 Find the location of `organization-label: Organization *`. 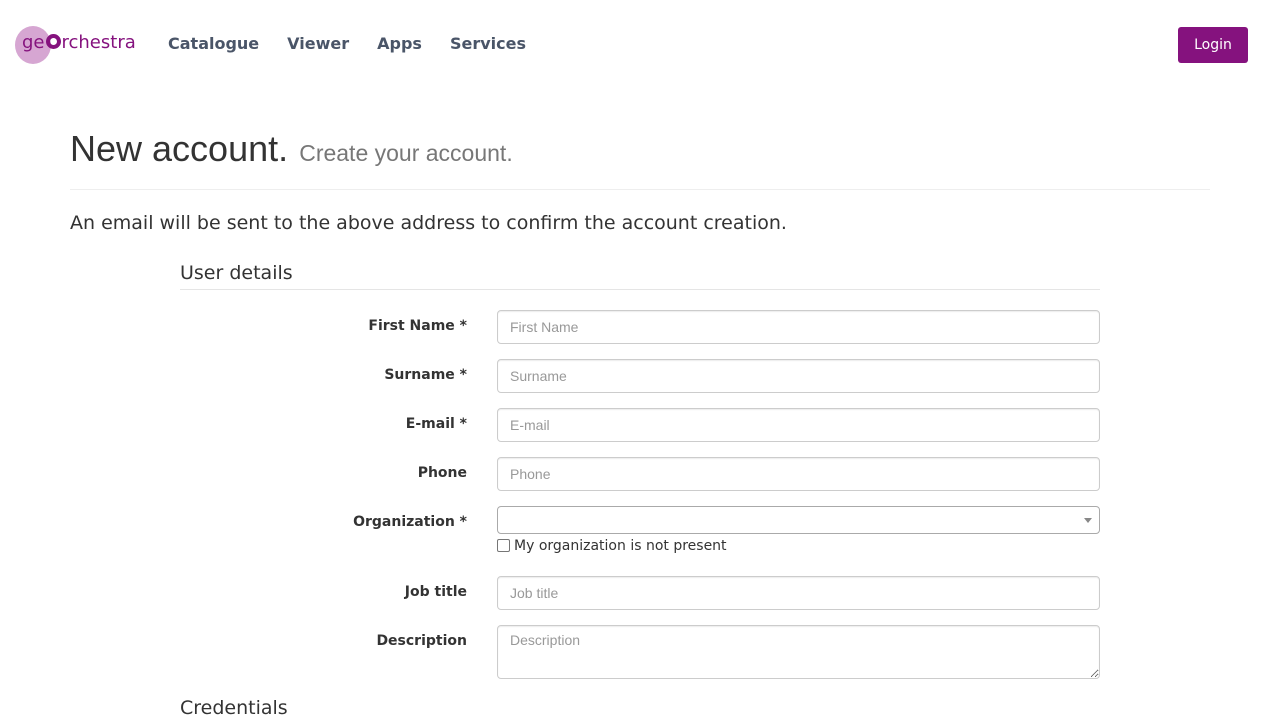

organization-label: Organization * is located at coordinates (410, 522).